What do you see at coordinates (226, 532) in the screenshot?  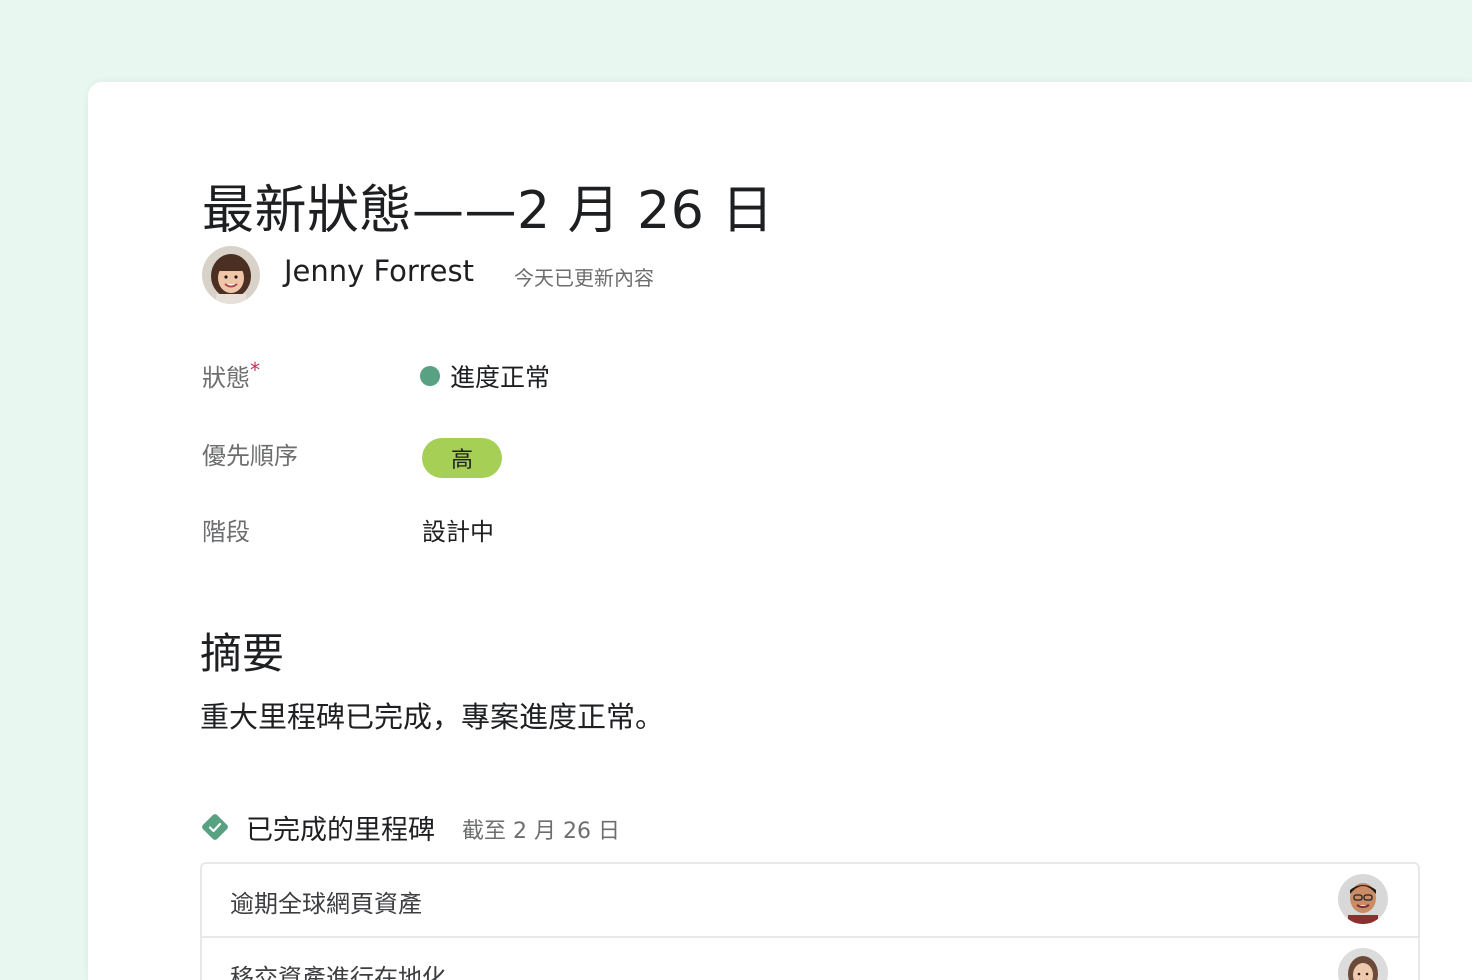 I see `stage-field-label: 階段` at bounding box center [226, 532].